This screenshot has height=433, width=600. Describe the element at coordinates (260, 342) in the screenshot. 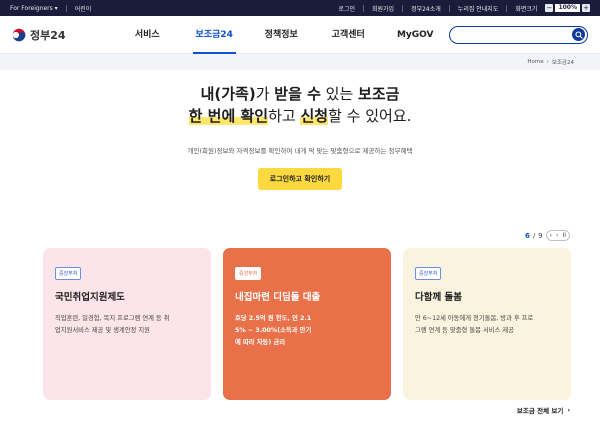

I see `card-description-line: 에 따라 차등) 금리` at that location.